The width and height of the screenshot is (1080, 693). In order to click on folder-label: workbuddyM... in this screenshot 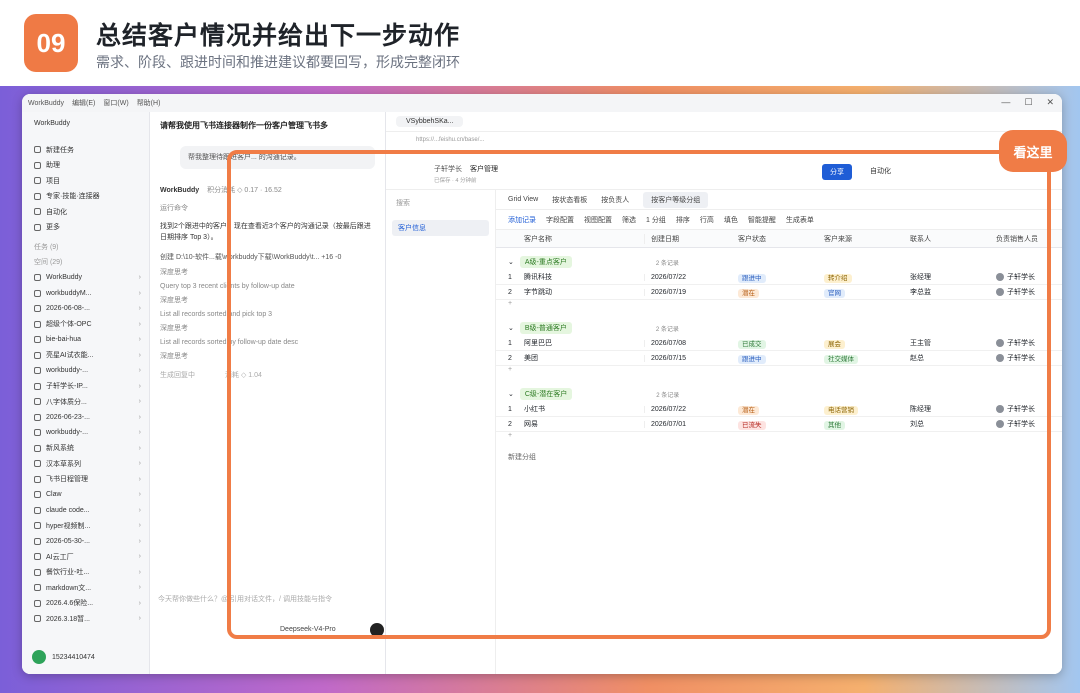, I will do `click(69, 293)`.